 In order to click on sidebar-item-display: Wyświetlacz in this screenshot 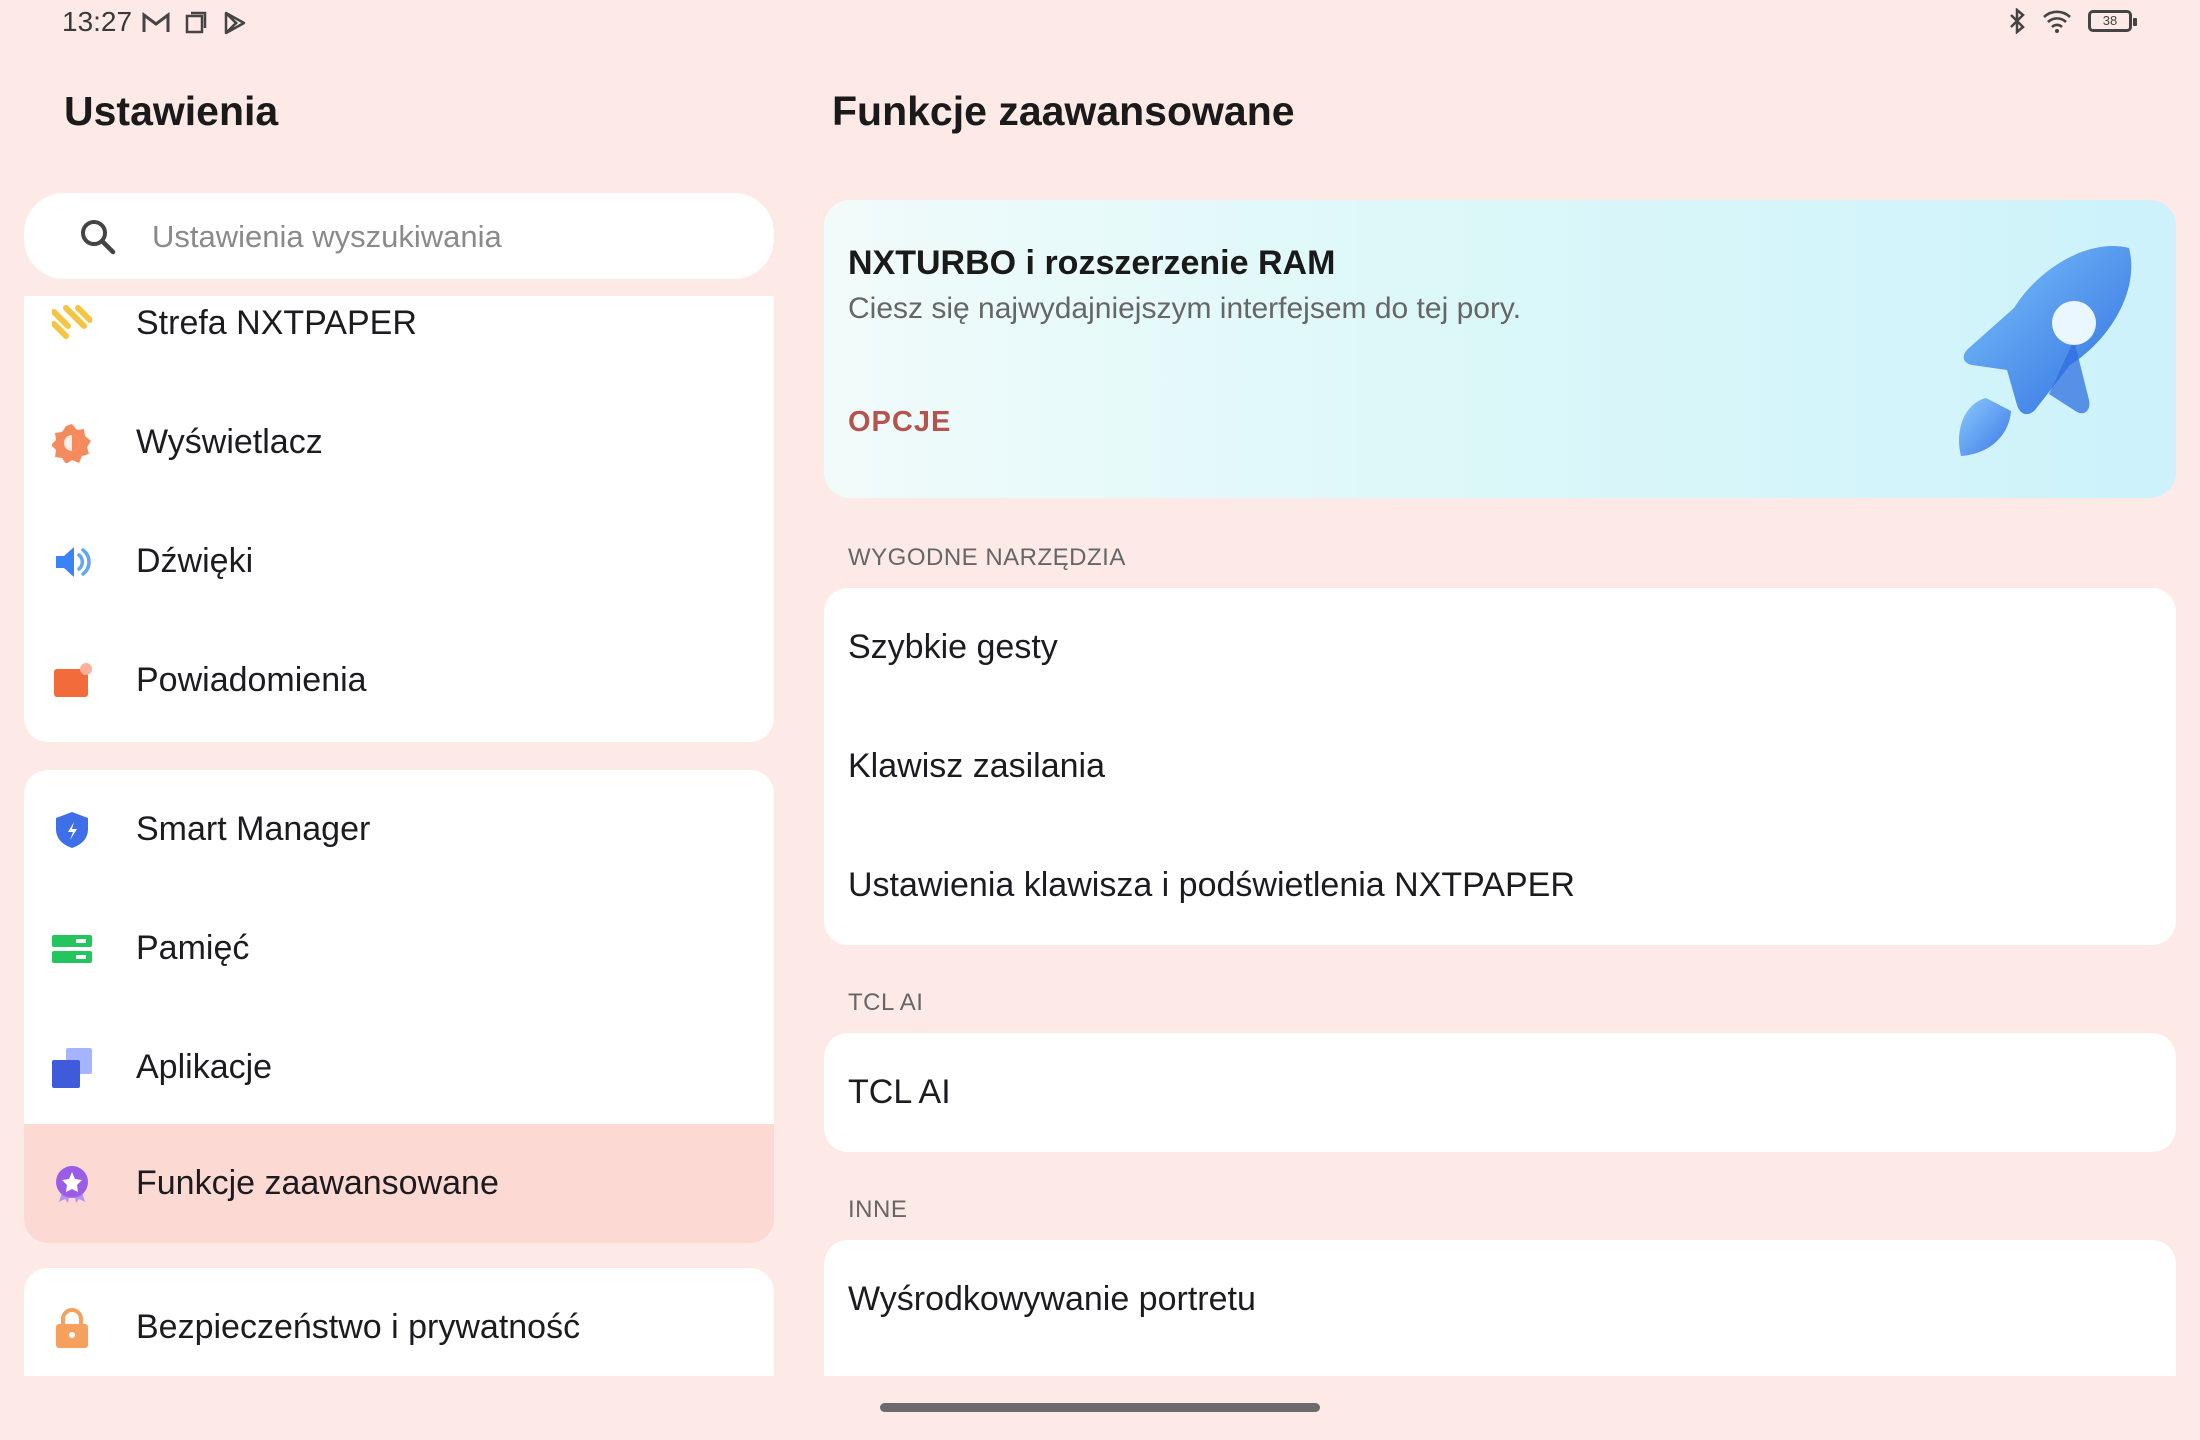, I will do `click(399, 442)`.